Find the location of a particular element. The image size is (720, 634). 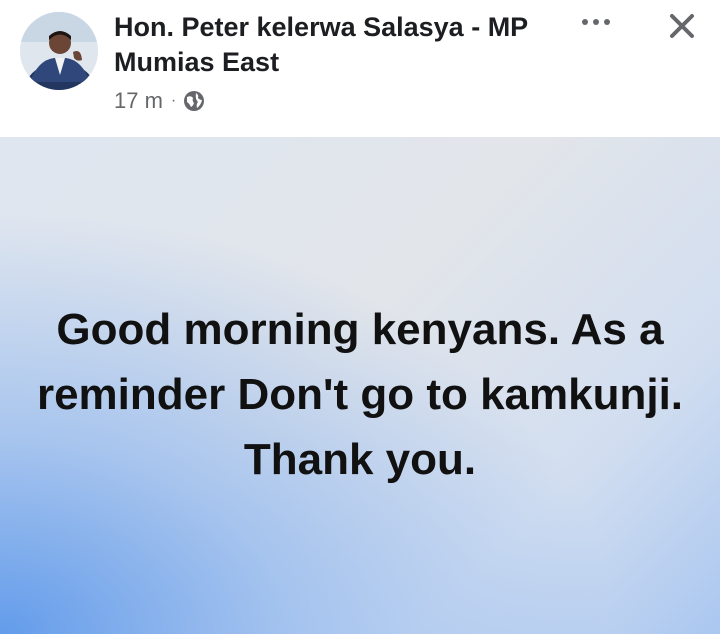

author-avatar is located at coordinates (59, 51).